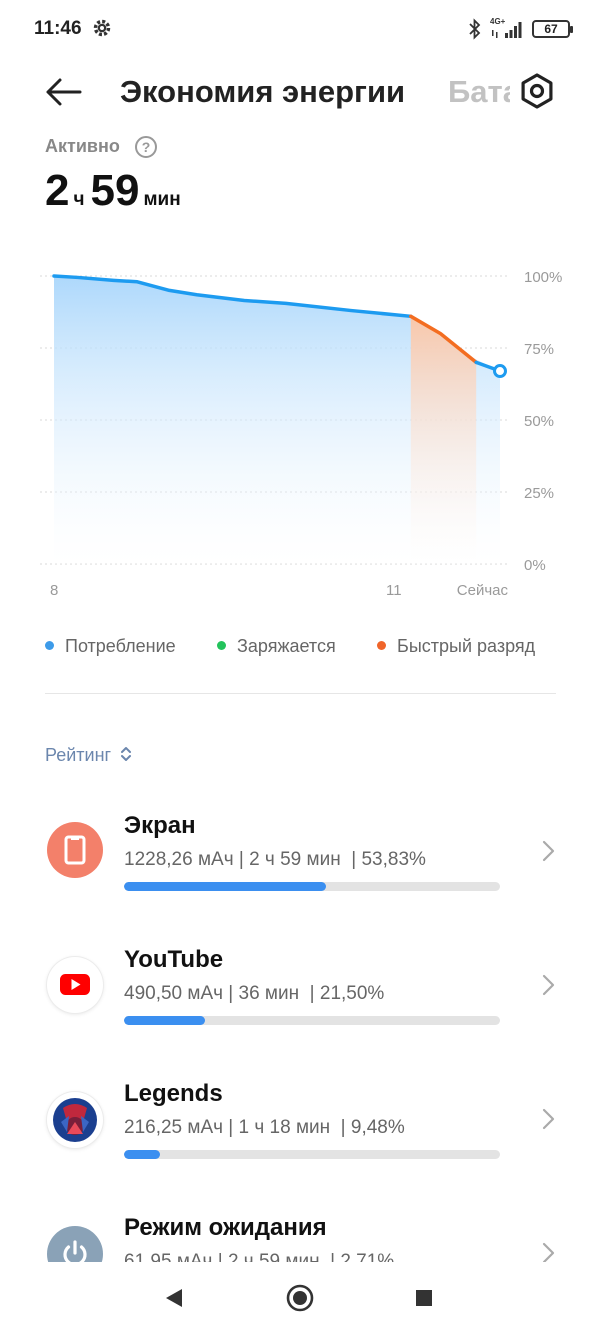  Describe the element at coordinates (126, 754) in the screenshot. I see `sort-chevrons-icon` at that location.